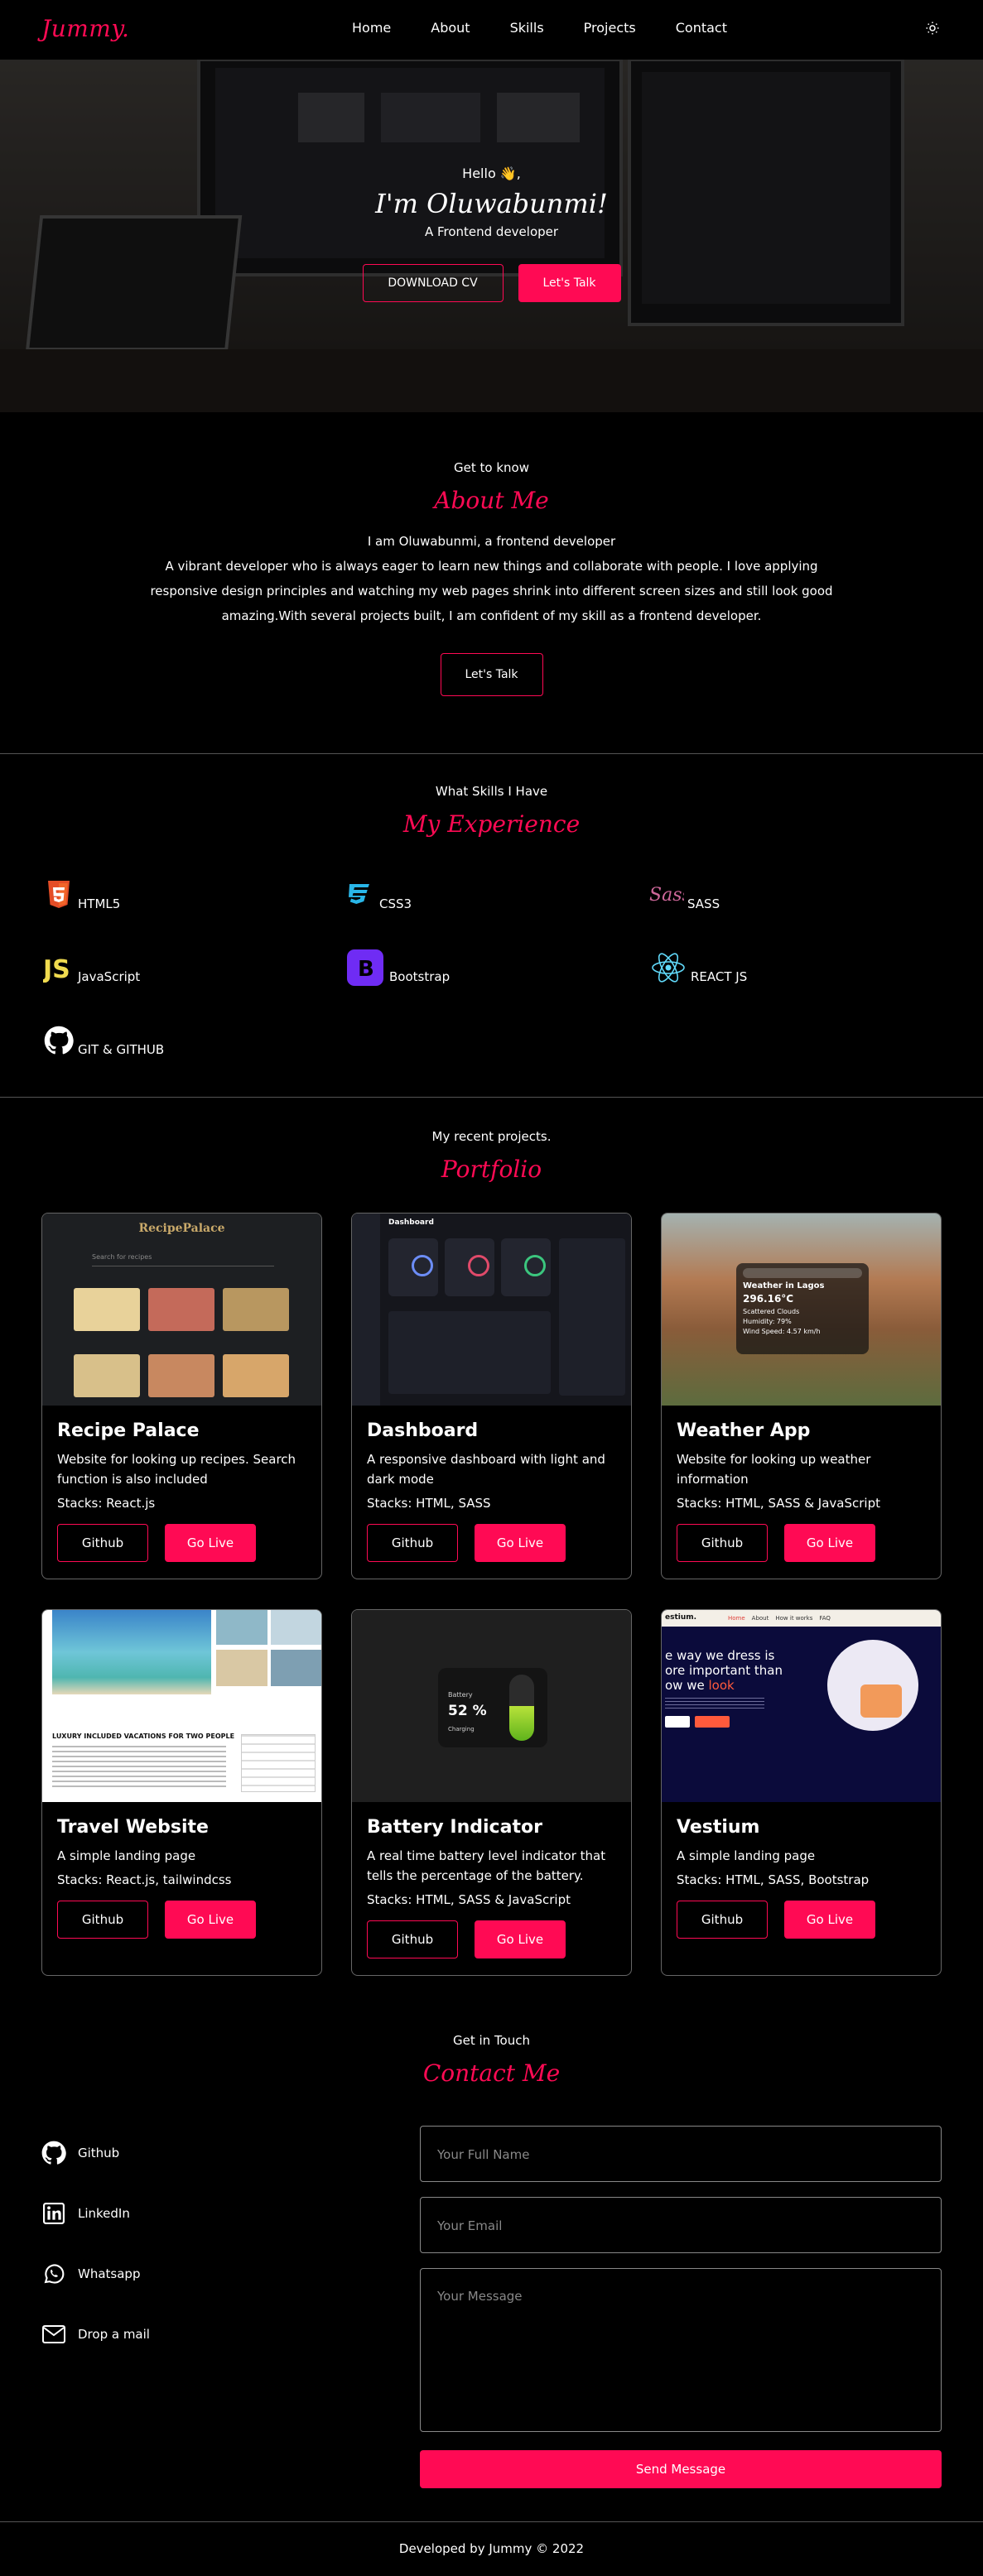  What do you see at coordinates (492, 824) in the screenshot?
I see `skills-title: My Experience` at bounding box center [492, 824].